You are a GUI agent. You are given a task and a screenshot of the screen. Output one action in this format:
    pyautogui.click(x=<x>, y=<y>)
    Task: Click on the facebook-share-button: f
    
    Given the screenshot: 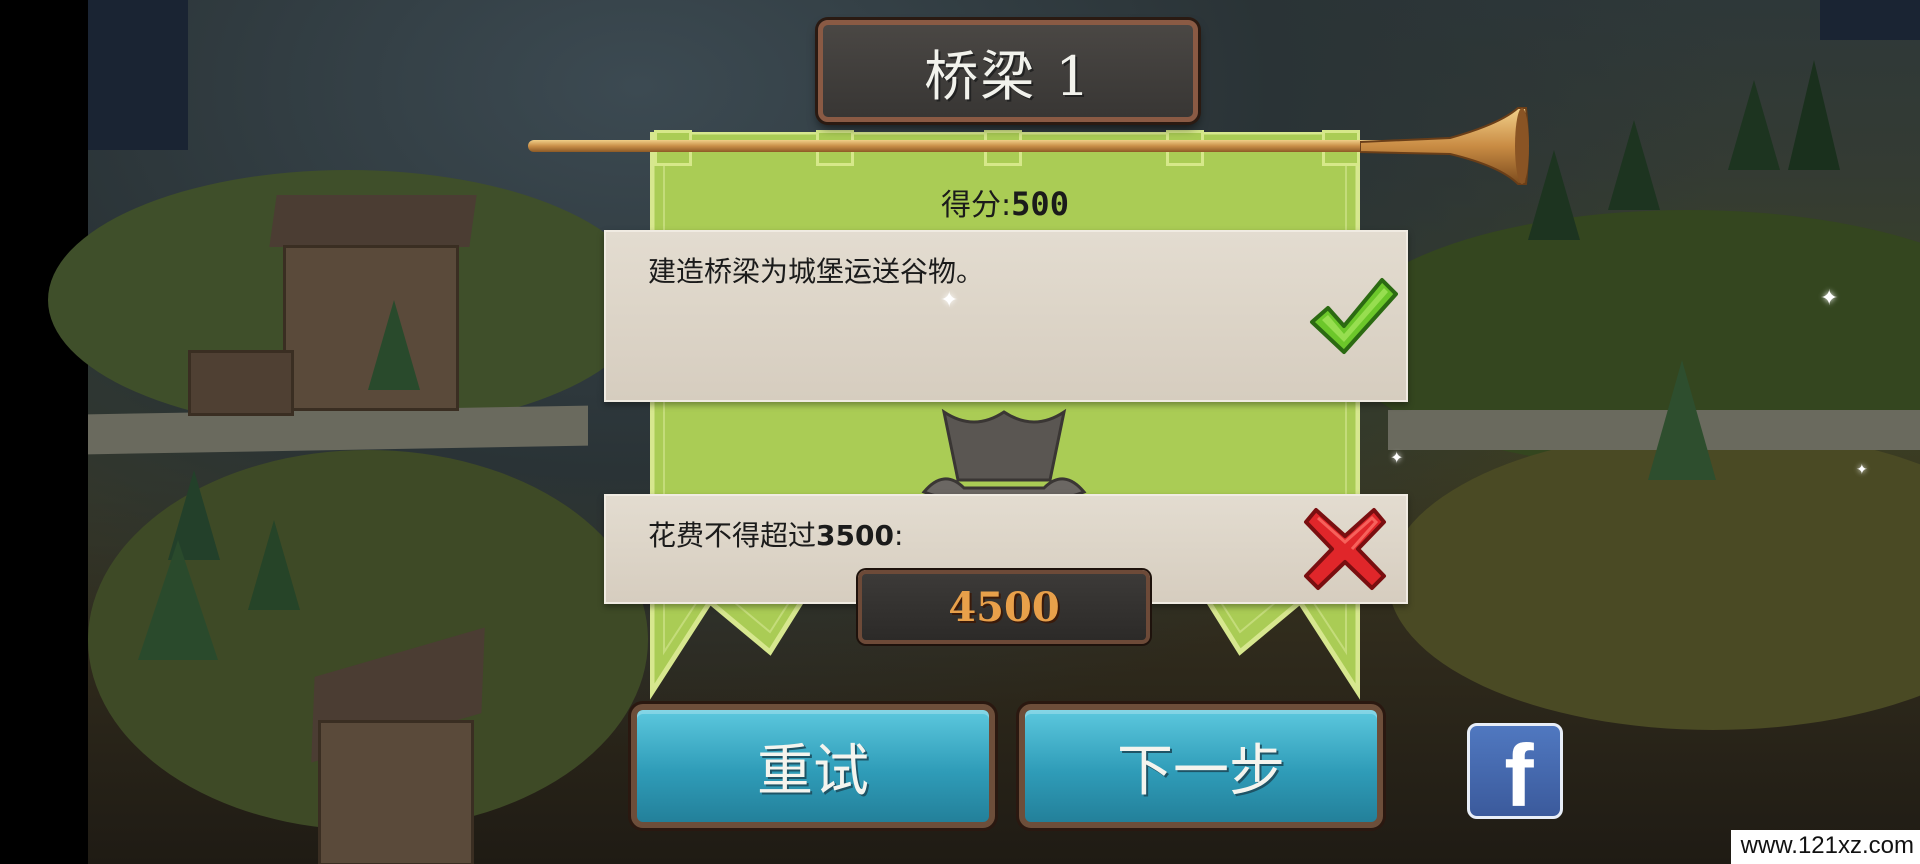 What is the action you would take?
    pyautogui.click(x=1515, y=771)
    